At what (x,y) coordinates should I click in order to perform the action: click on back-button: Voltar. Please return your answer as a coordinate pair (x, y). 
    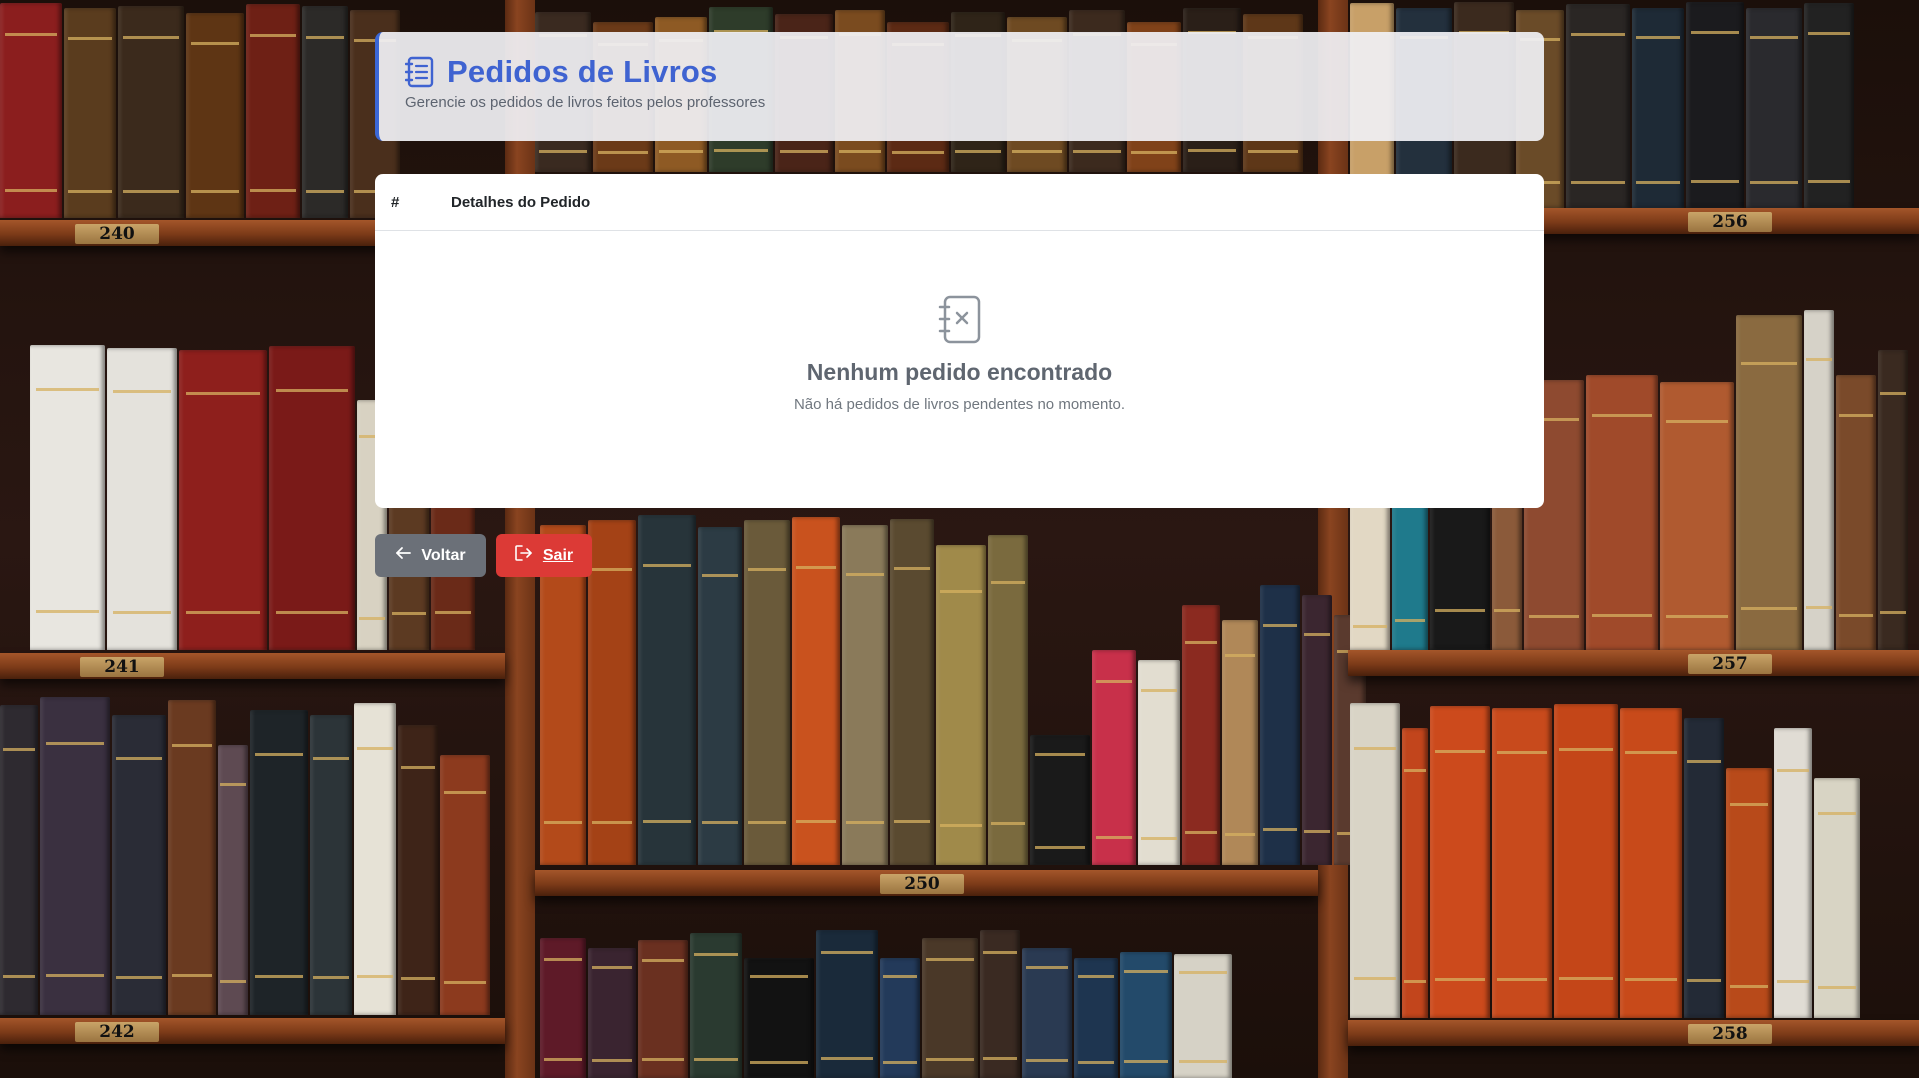
    Looking at the image, I should click on (430, 555).